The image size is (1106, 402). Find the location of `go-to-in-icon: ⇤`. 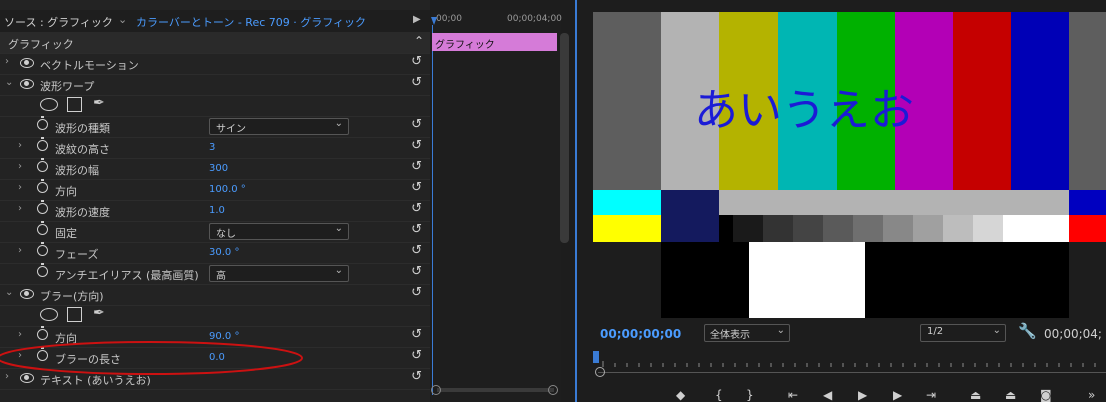

go-to-in-icon: ⇤ is located at coordinates (793, 395).